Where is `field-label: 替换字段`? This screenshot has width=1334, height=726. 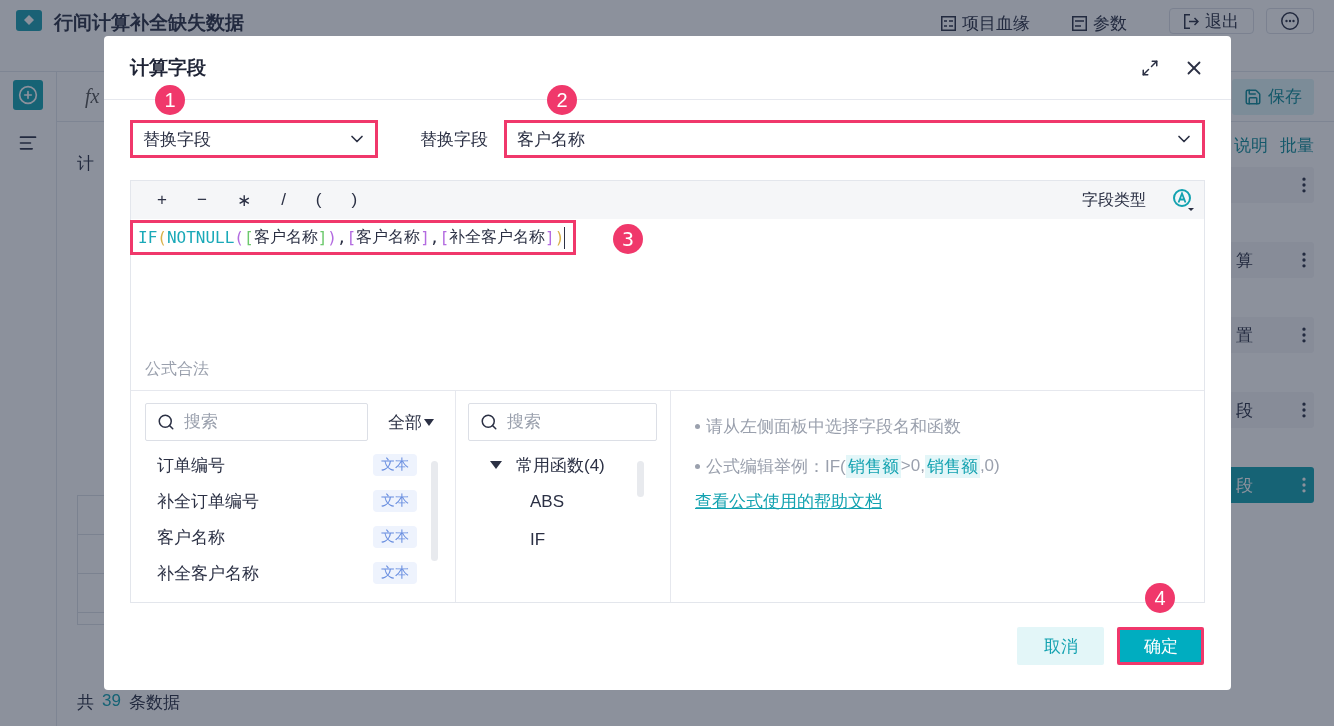
field-label: 替换字段 is located at coordinates (454, 139).